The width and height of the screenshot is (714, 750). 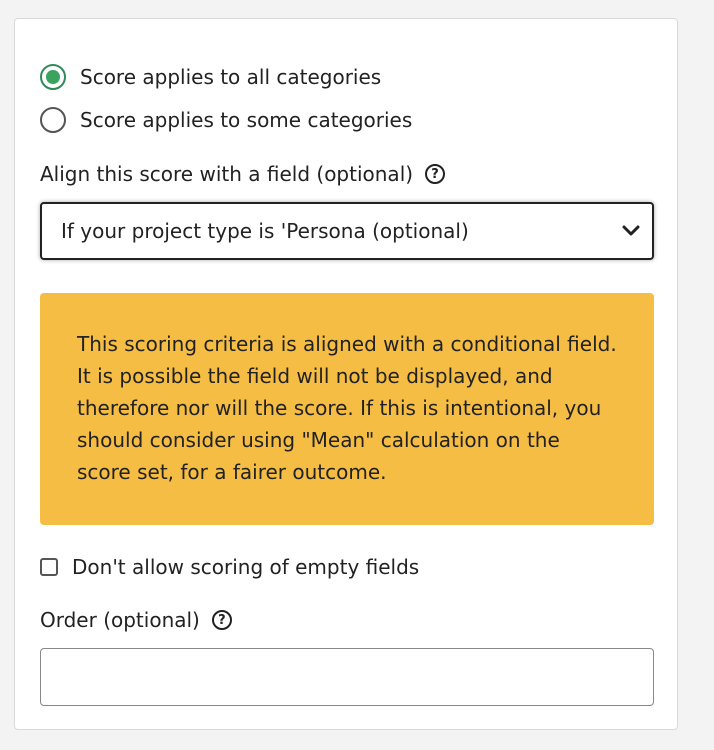 I want to click on empty-fields-checkbox, so click(x=49, y=567).